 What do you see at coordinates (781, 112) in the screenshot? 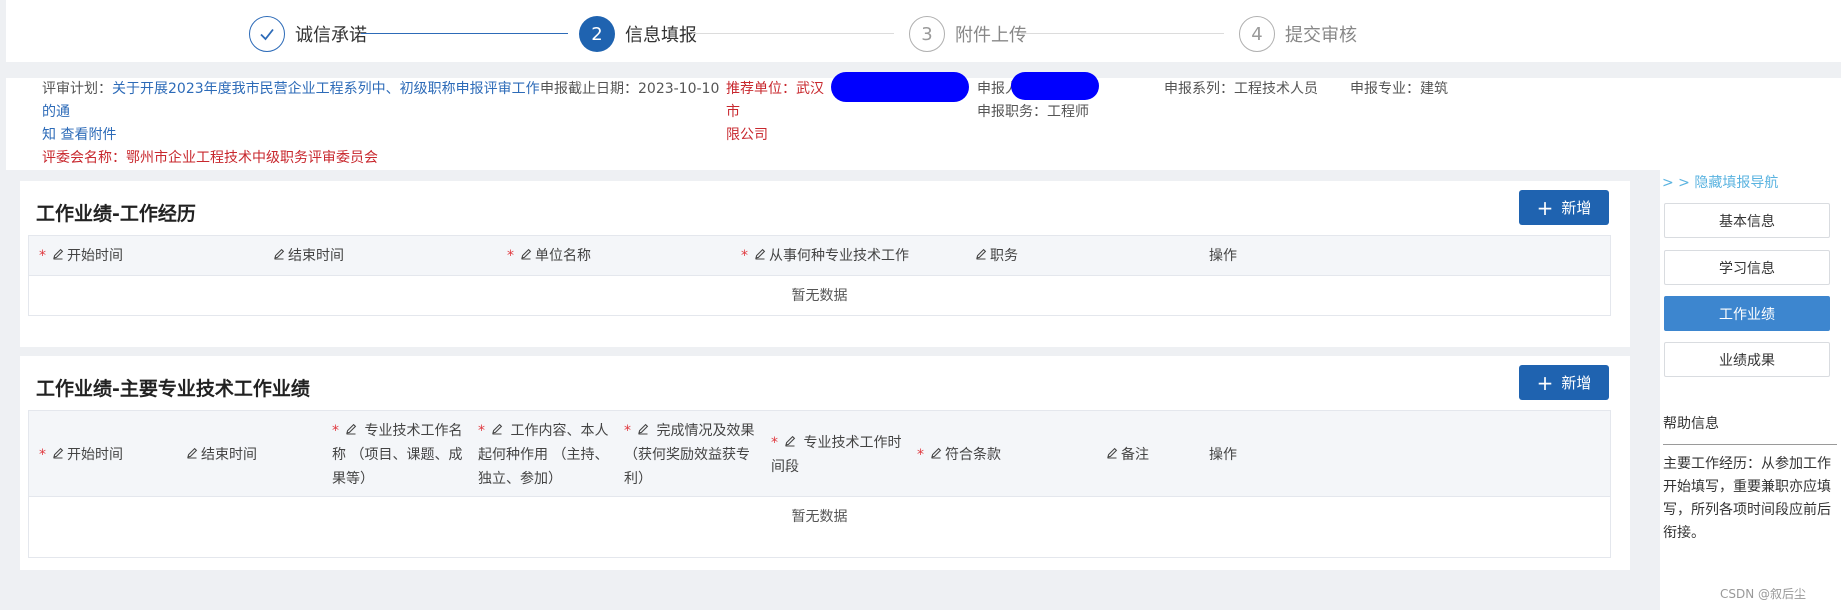
I see `recommend-info: 推荐单位：武汉市 限公司` at bounding box center [781, 112].